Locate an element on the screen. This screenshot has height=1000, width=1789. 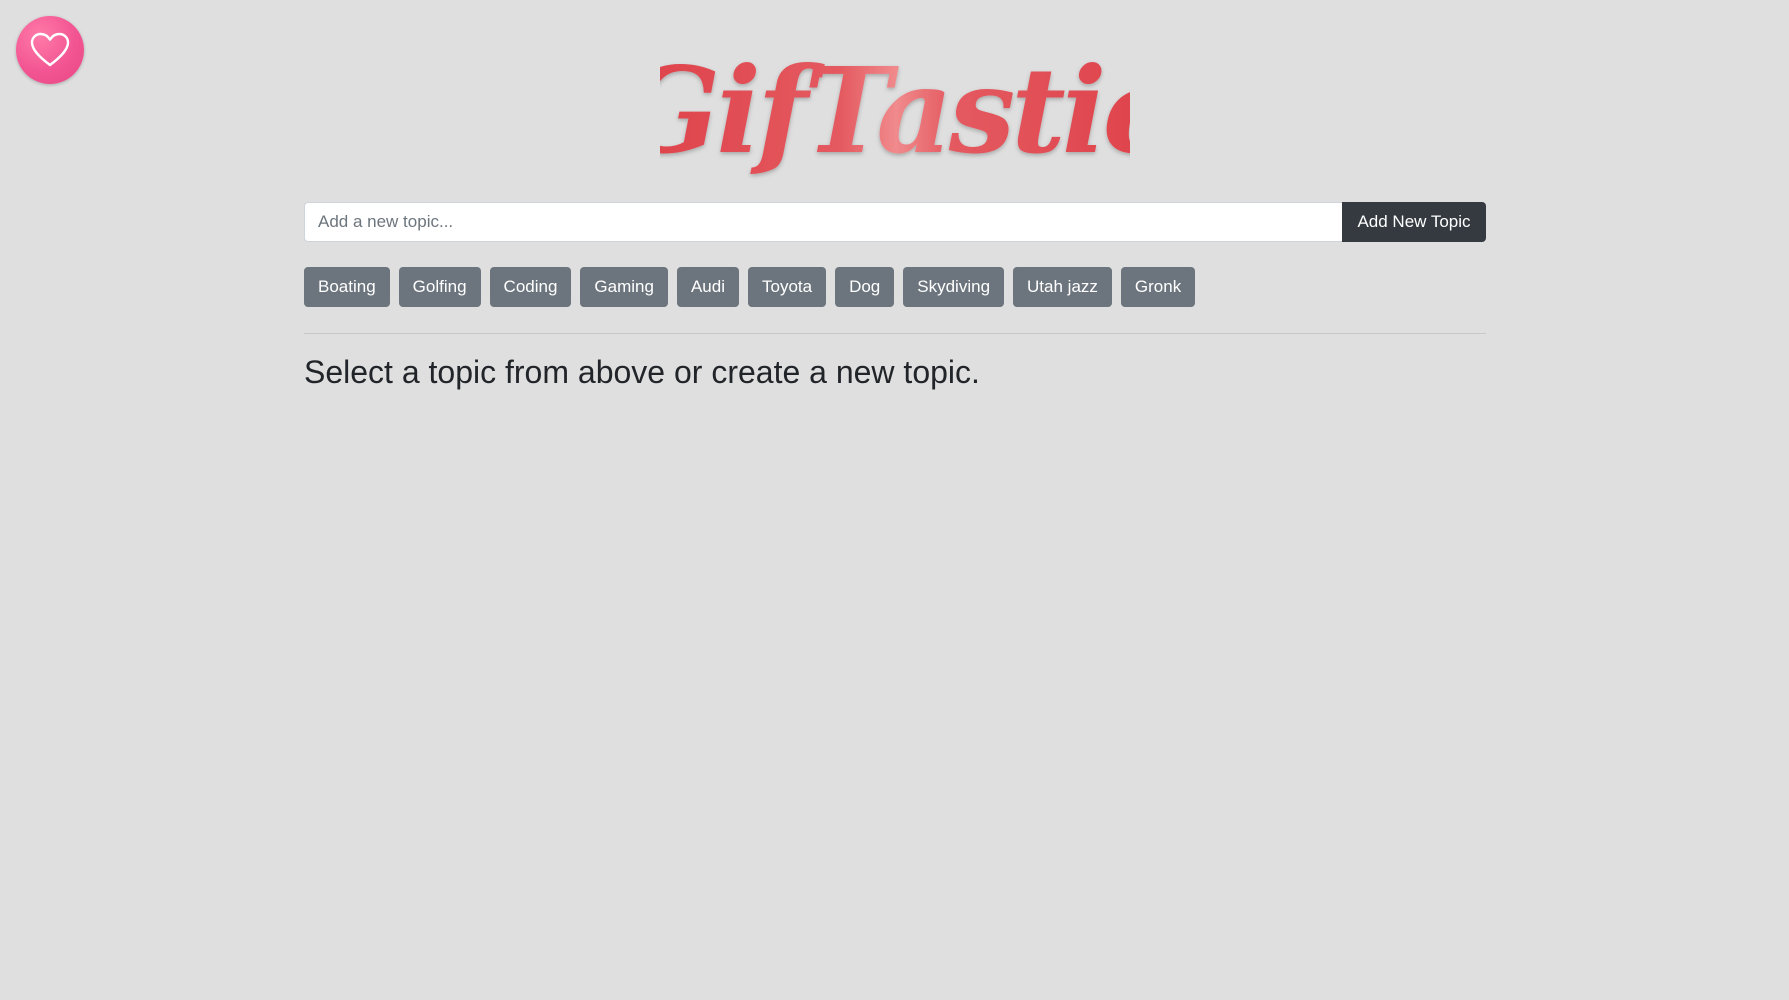
logo: GifTastic is located at coordinates (895, 110).